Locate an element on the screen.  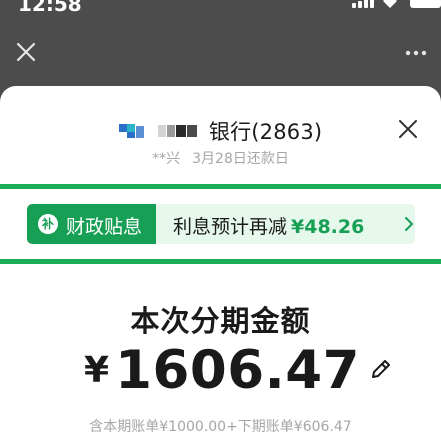
chevron-right-icon is located at coordinates (409, 224).